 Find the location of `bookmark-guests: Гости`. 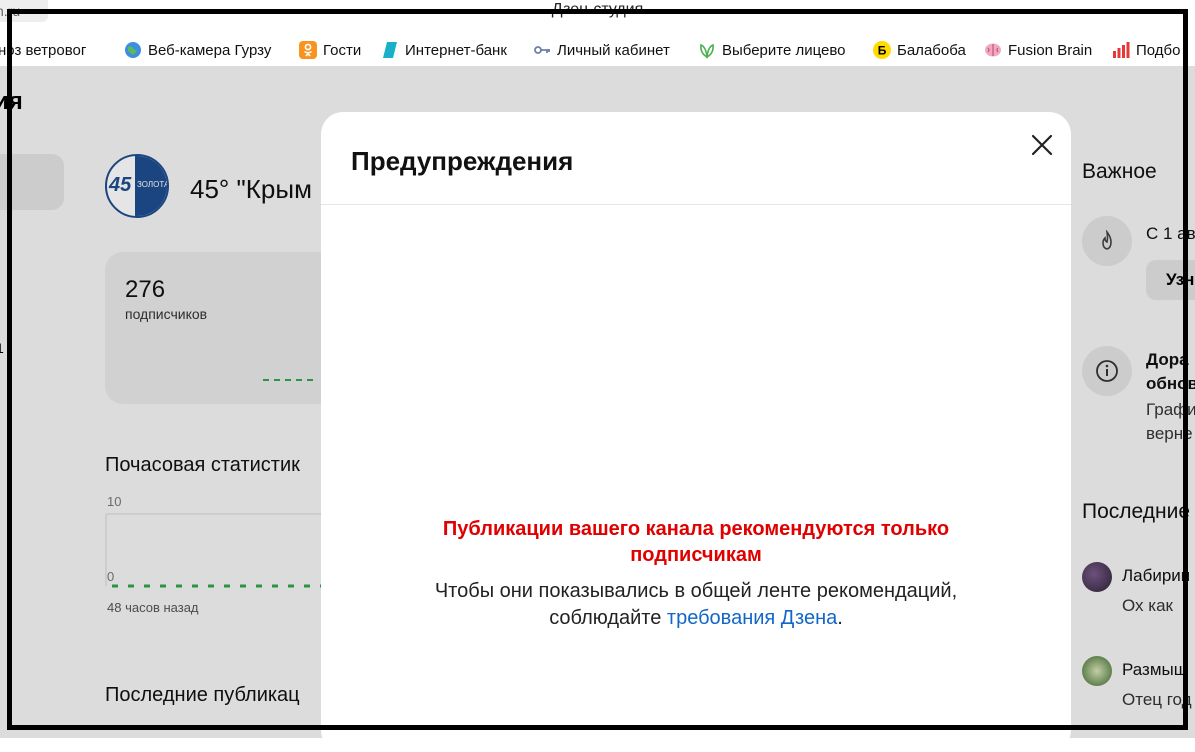

bookmark-guests: Гости is located at coordinates (330, 50).